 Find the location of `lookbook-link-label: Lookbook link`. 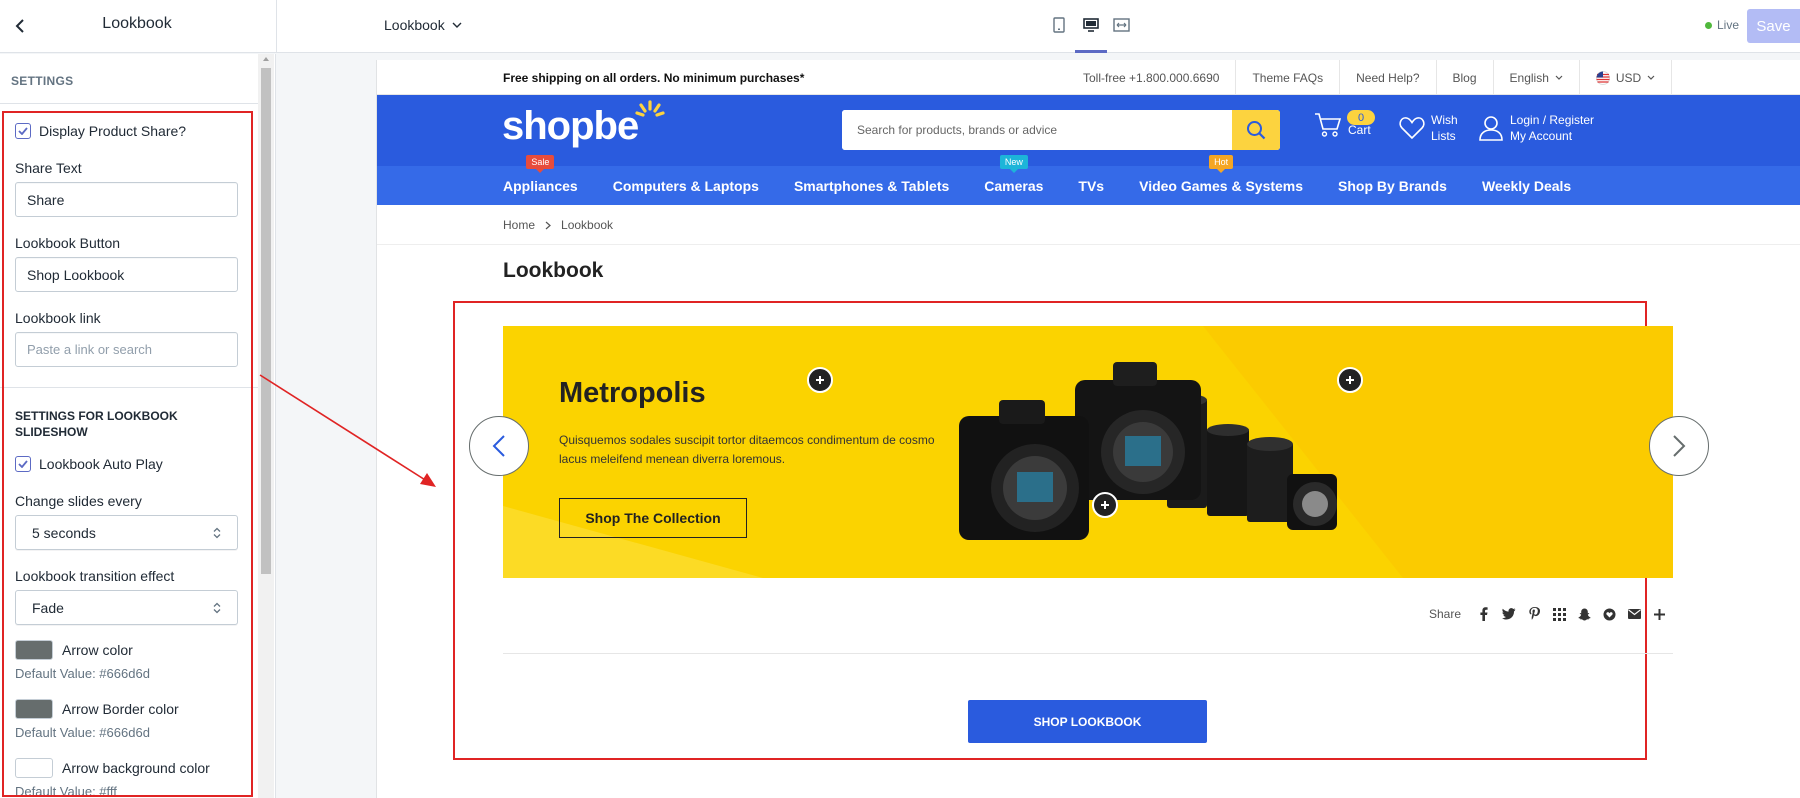

lookbook-link-label: Lookbook link is located at coordinates (58, 318).